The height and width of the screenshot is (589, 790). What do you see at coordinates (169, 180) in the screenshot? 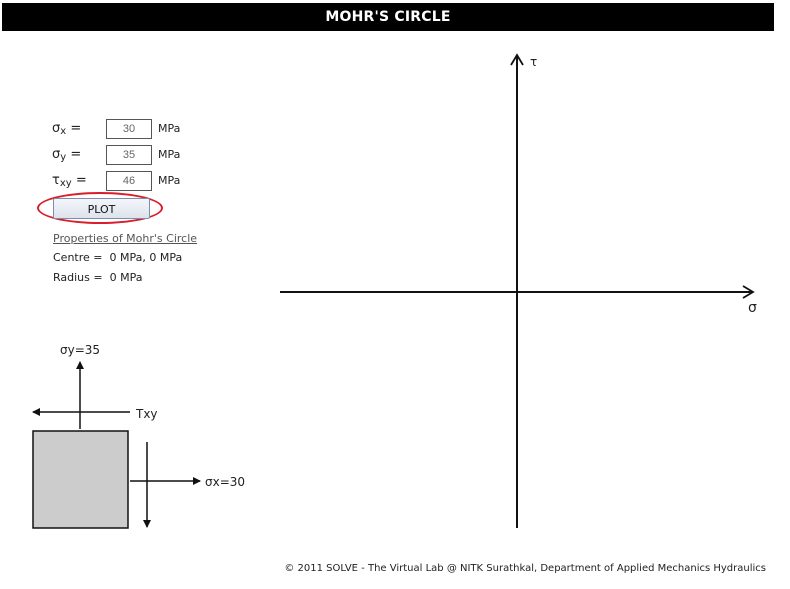
I see `tau-xy-unit: MPa` at bounding box center [169, 180].